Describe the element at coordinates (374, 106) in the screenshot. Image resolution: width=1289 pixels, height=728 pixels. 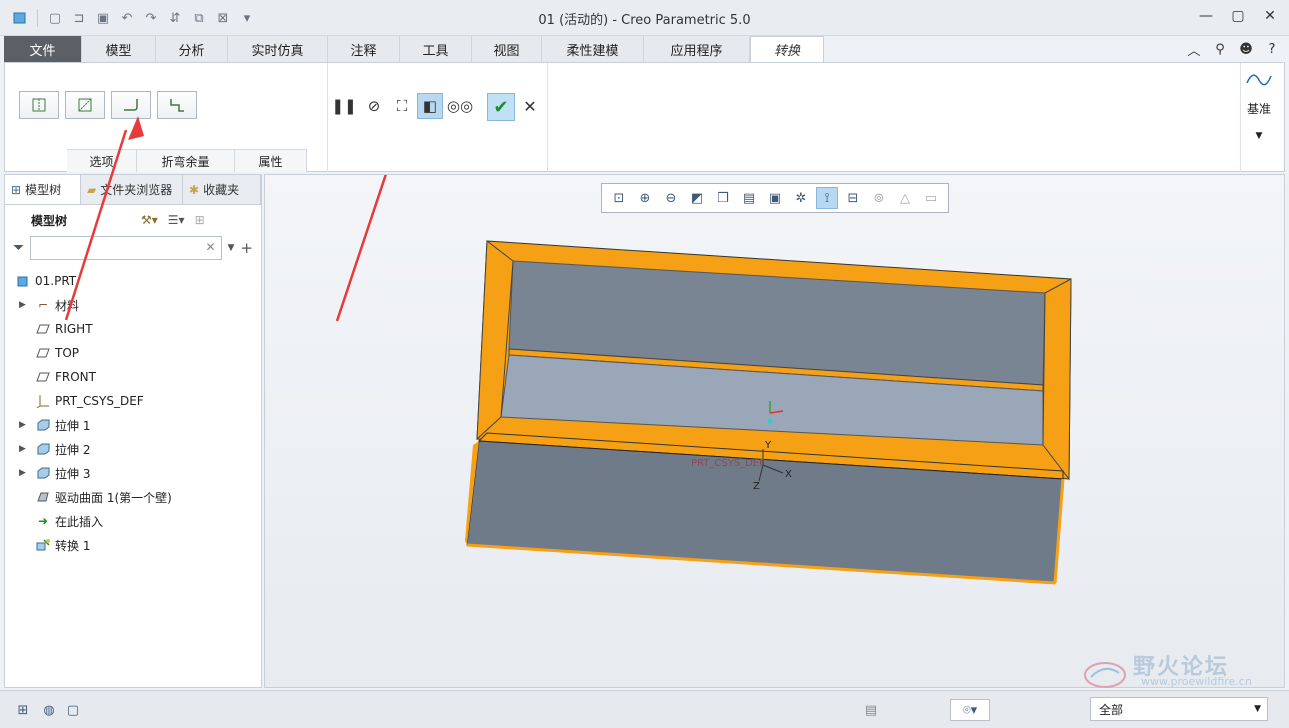
I see `no-preview-icon: ⊘` at that location.